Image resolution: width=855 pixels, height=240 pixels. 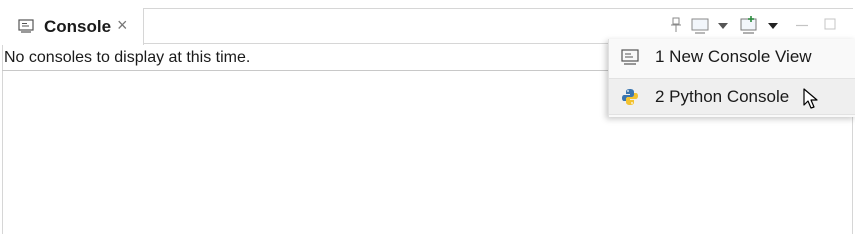 I want to click on menu-item-new-console-view: 1 New Console View, so click(x=732, y=57).